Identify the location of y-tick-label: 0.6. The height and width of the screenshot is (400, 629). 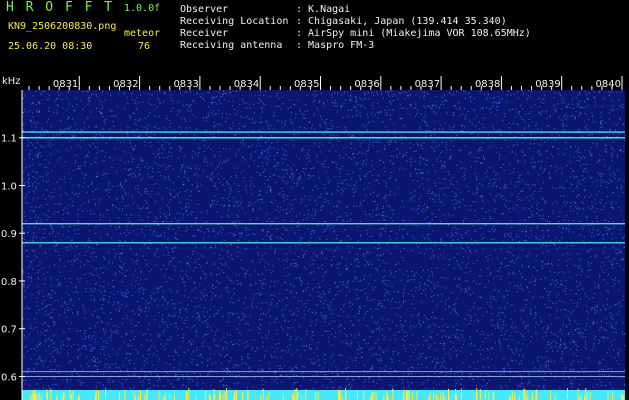
(9, 377).